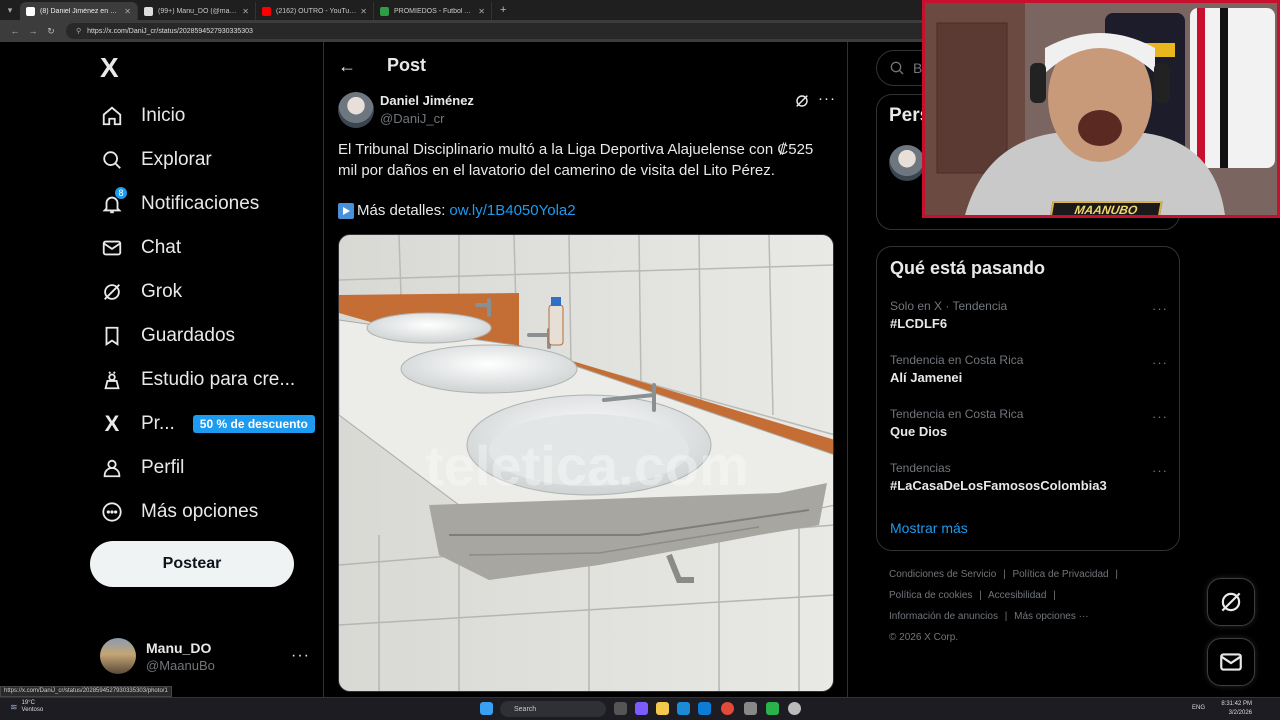  What do you see at coordinates (727, 708) in the screenshot?
I see `chrome-icon` at bounding box center [727, 708].